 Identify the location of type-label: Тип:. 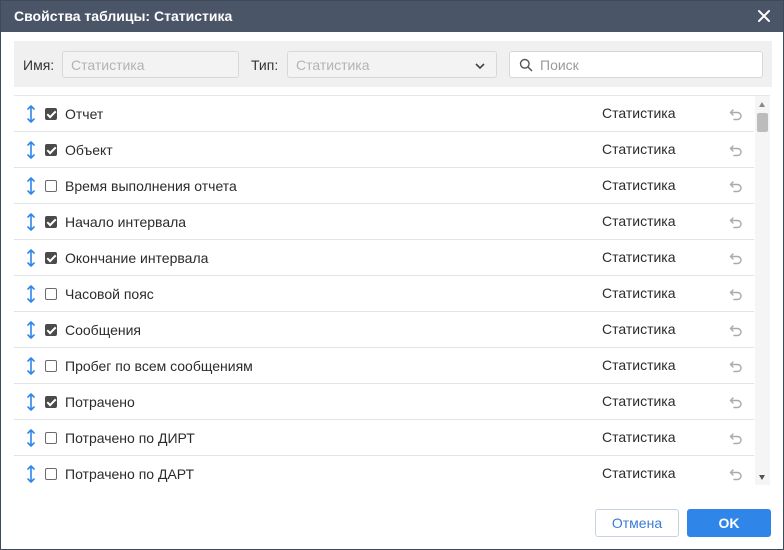
(265, 65).